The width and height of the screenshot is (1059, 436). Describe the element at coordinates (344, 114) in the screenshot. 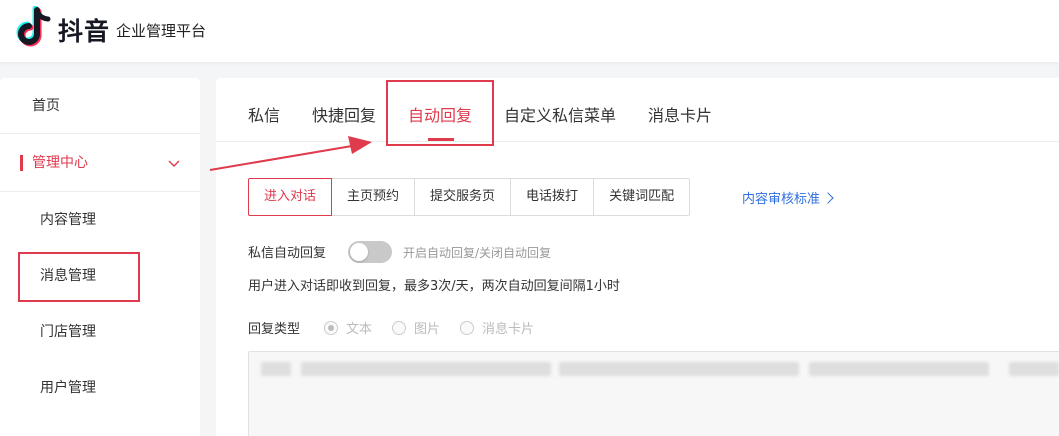

I see `tab-quick-reply: 快捷回复` at that location.